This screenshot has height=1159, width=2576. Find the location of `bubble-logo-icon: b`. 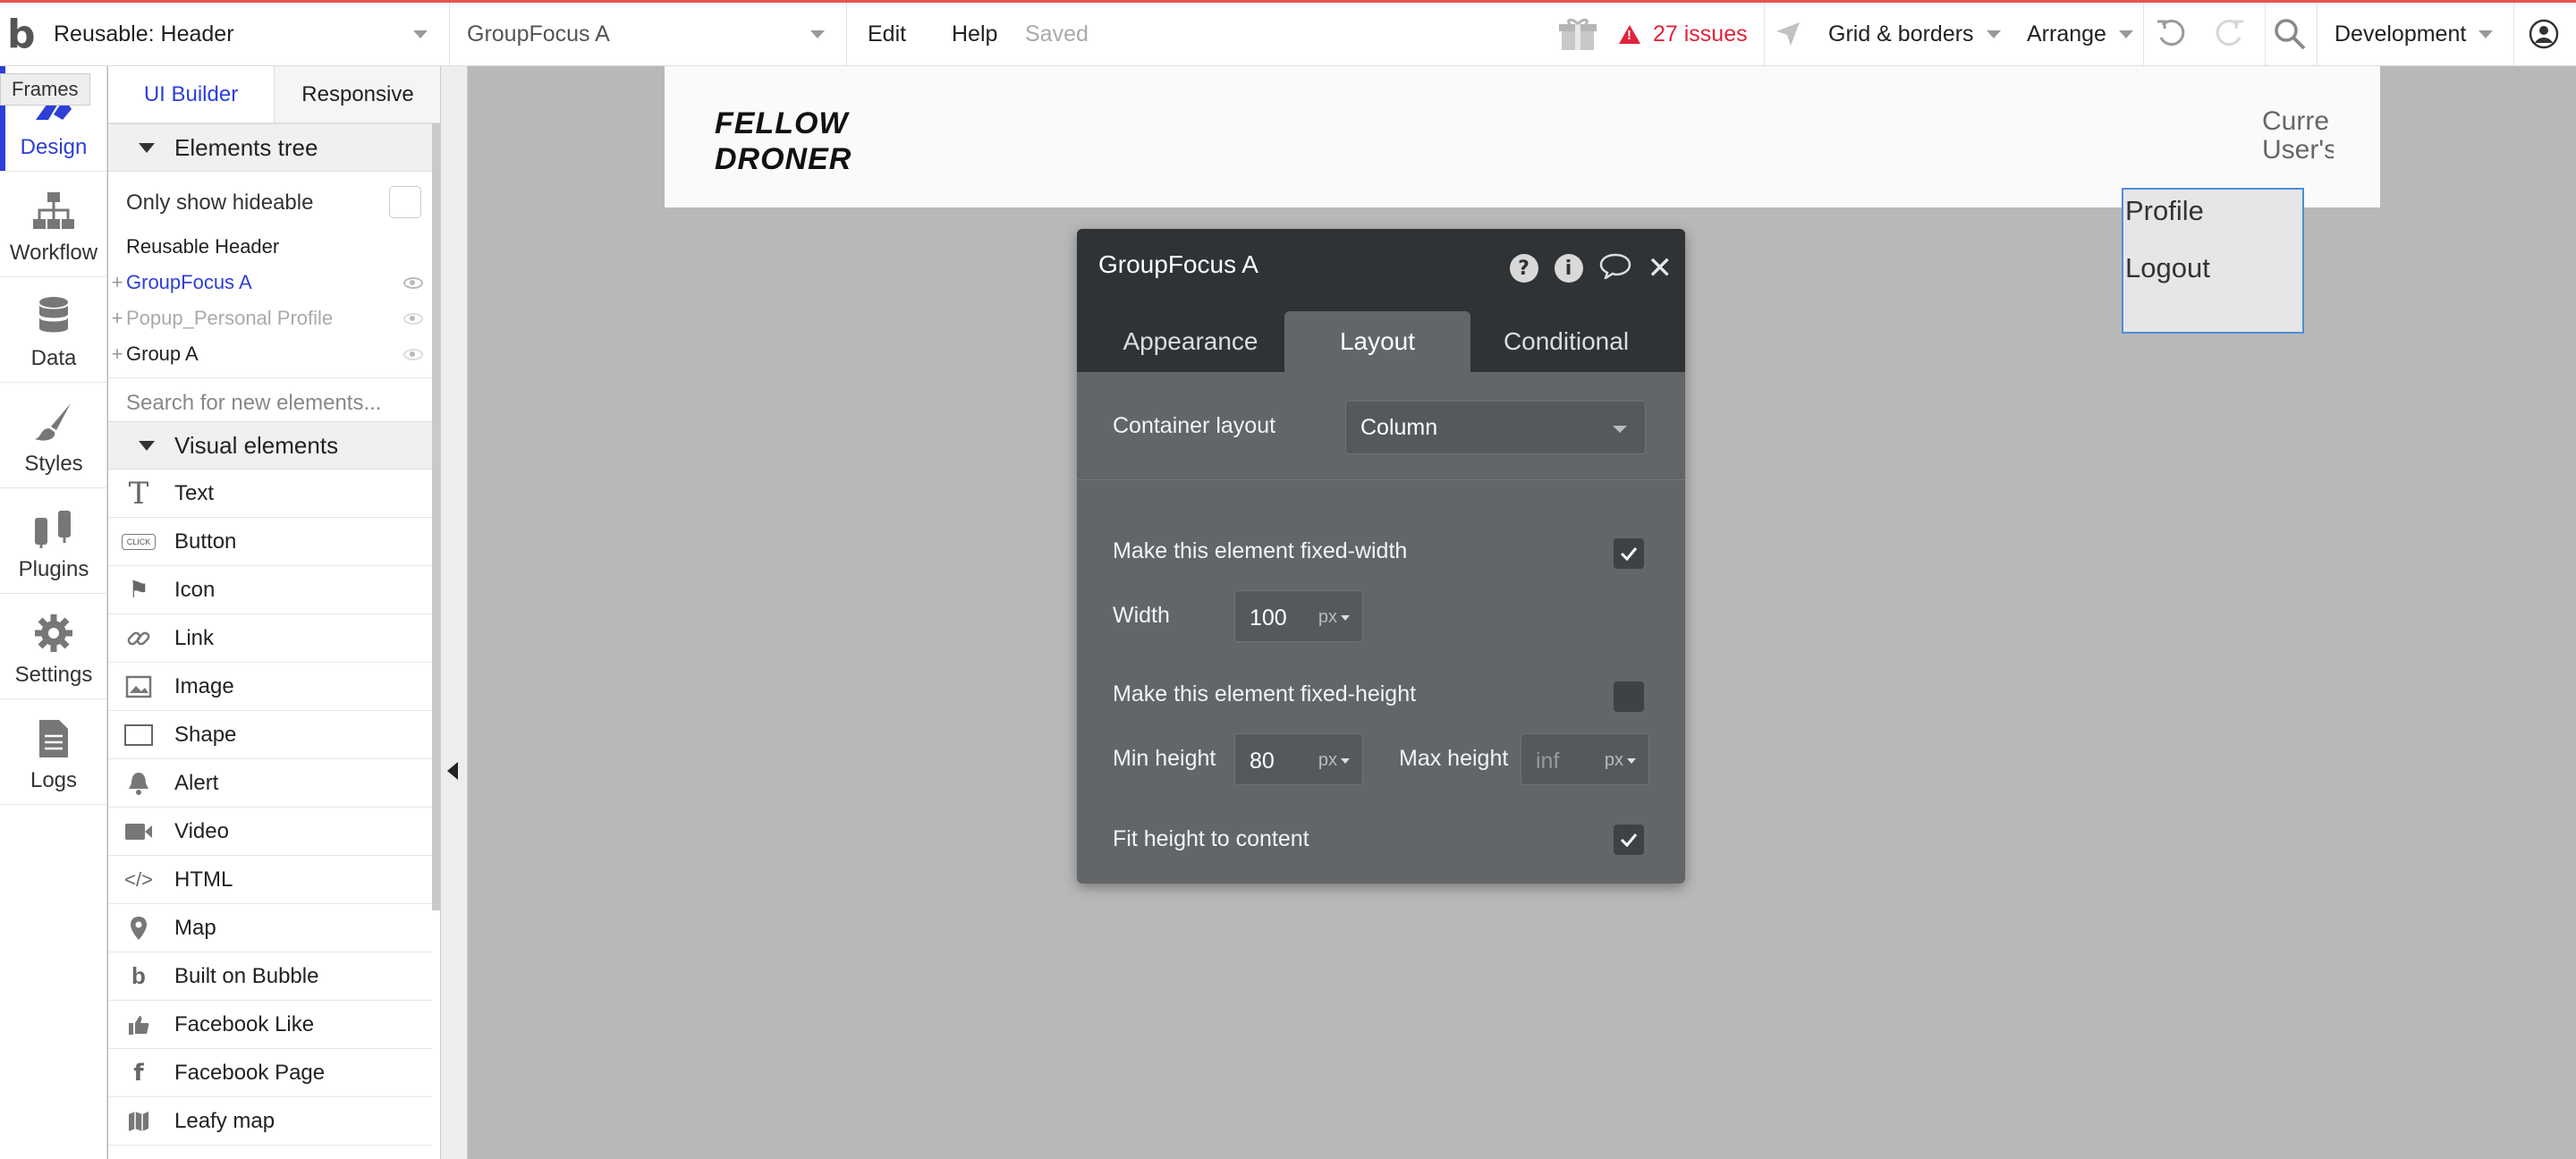

bubble-logo-icon: b is located at coordinates (21, 34).